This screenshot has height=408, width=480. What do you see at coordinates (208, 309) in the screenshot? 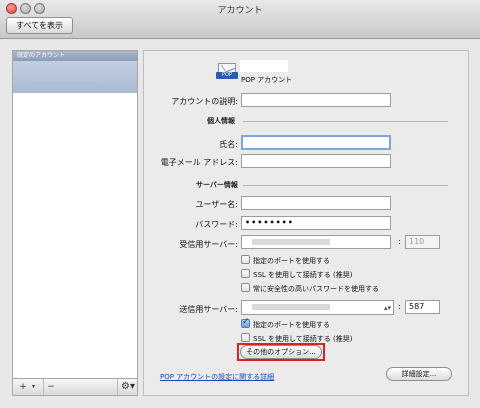
I see `outgoing-server-label: 送信用サーバー:` at bounding box center [208, 309].